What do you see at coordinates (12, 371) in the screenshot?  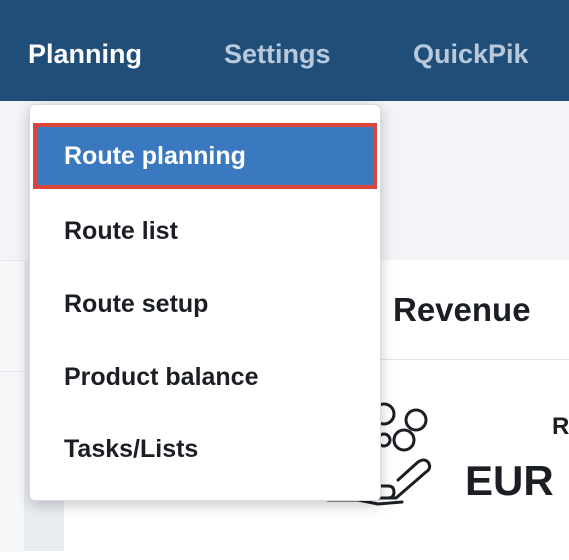 I see `panel-divider` at bounding box center [12, 371].